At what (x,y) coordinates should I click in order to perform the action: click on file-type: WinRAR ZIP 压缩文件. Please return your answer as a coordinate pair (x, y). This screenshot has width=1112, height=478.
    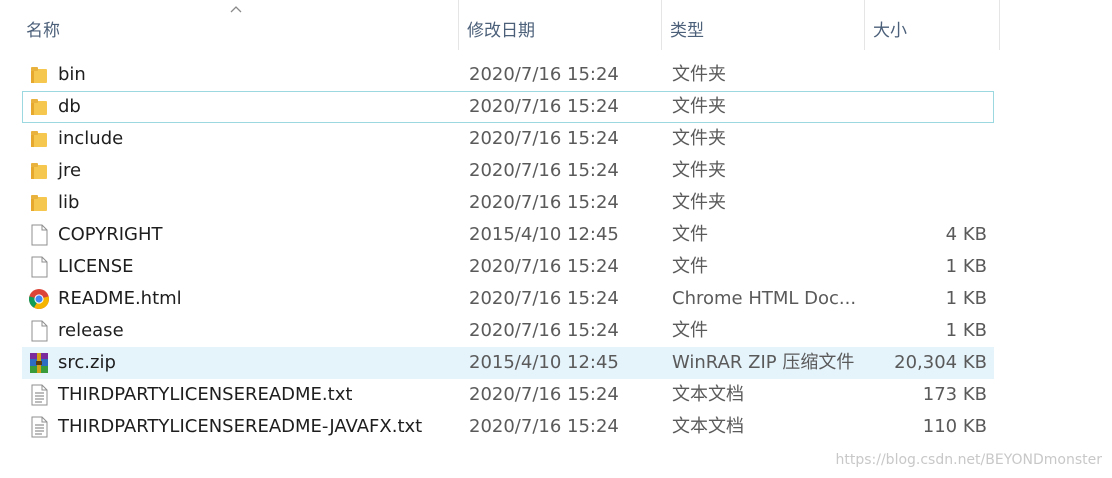
    Looking at the image, I should click on (763, 362).